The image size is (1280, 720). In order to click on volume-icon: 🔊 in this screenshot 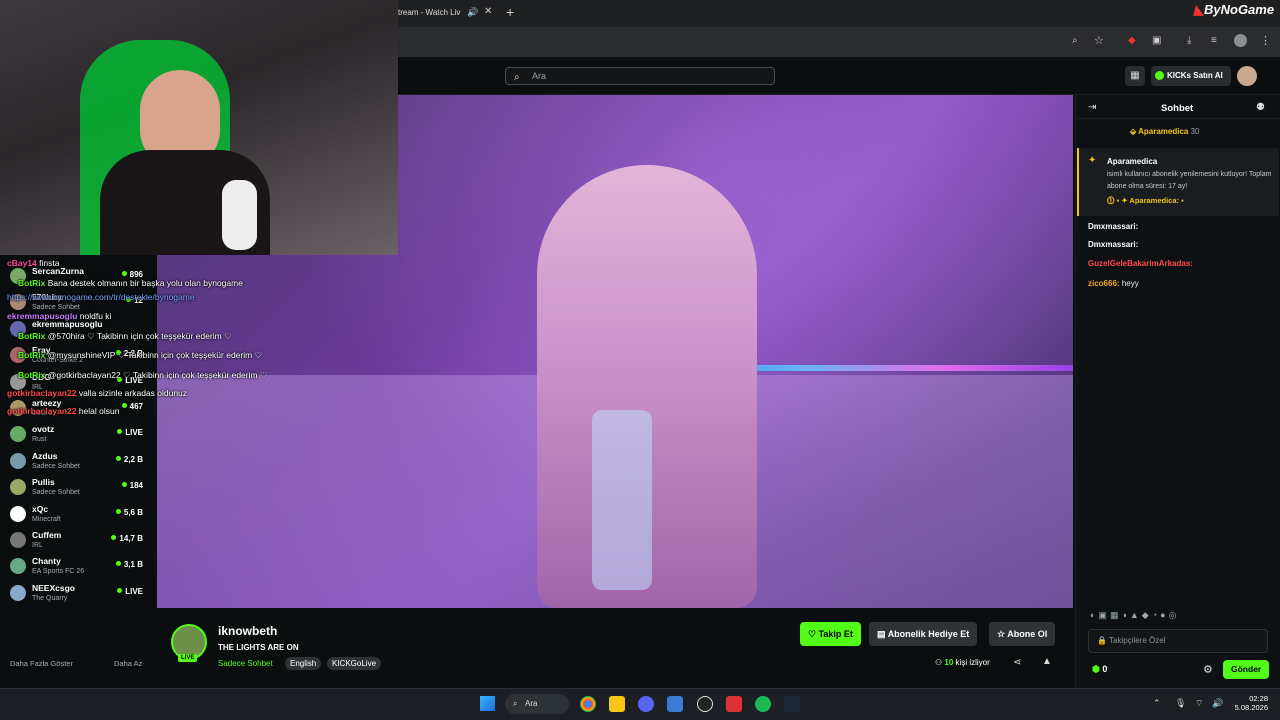, I will do `click(1217, 703)`.